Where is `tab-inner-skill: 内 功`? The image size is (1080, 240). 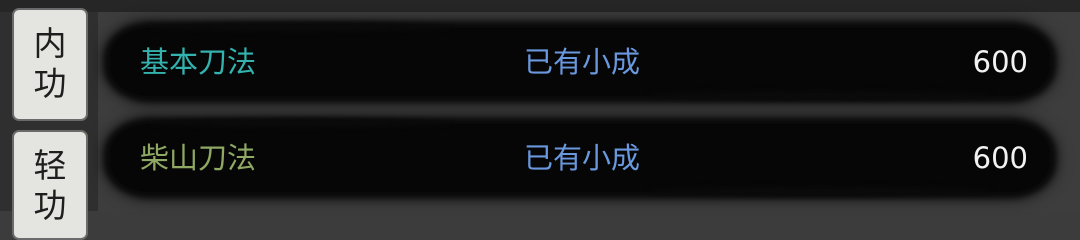 tab-inner-skill: 内 功 is located at coordinates (50, 64).